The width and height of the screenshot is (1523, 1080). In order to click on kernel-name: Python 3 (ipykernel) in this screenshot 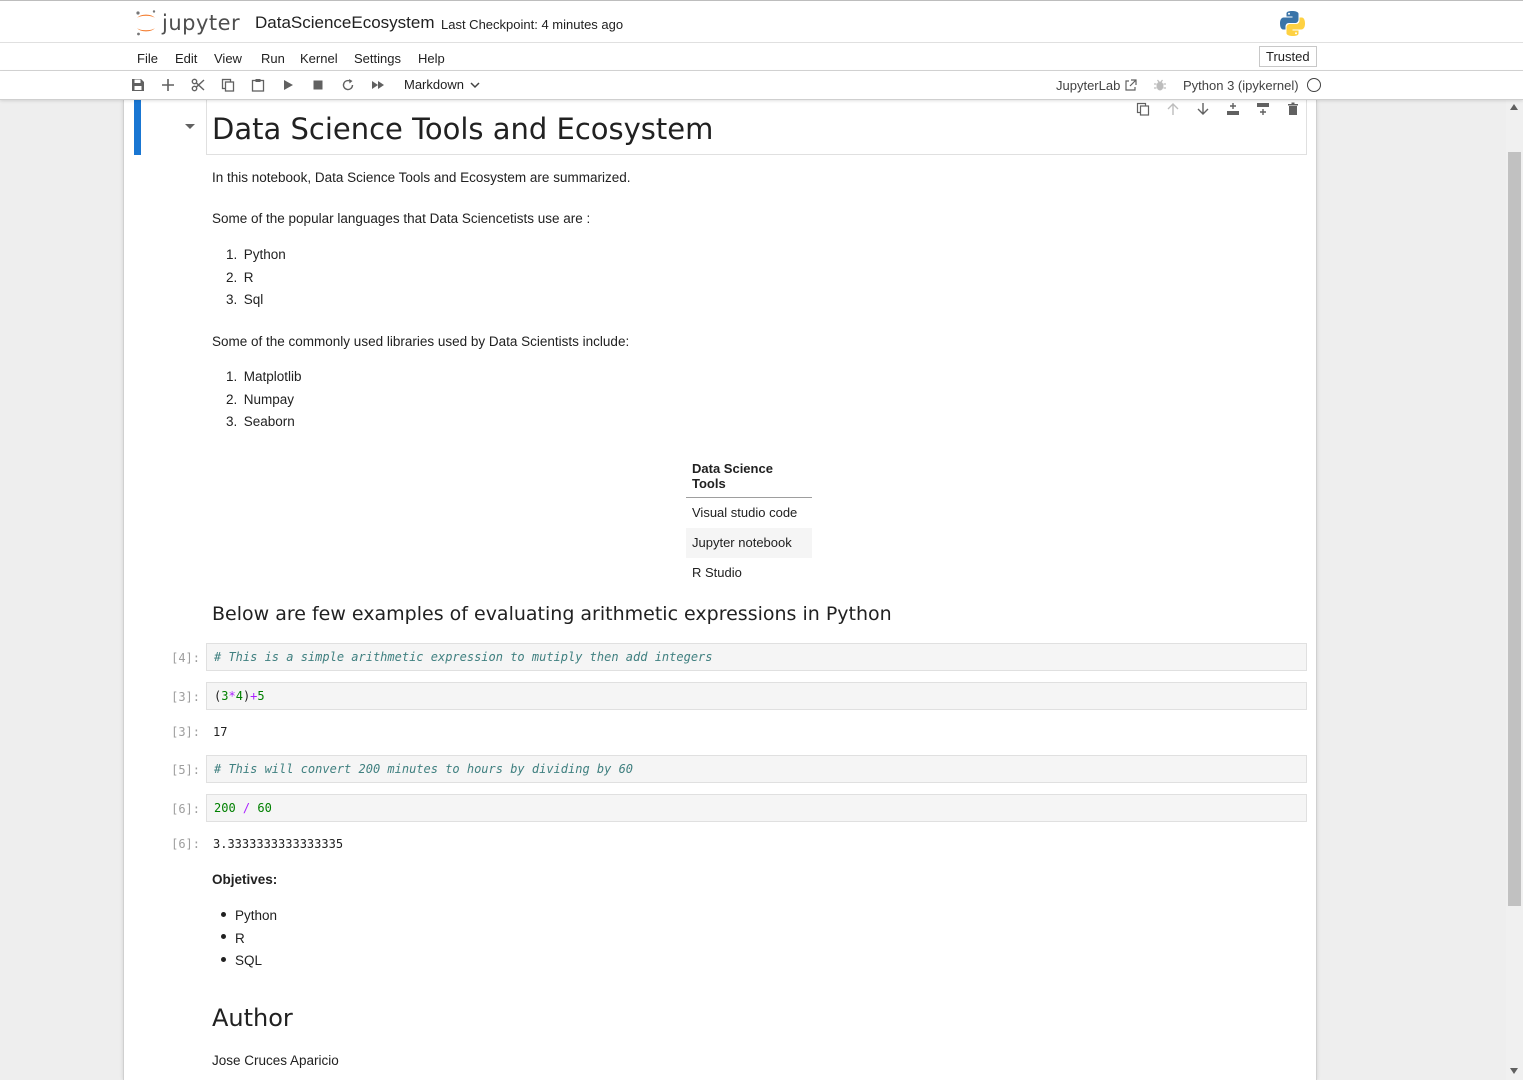, I will do `click(1241, 85)`.